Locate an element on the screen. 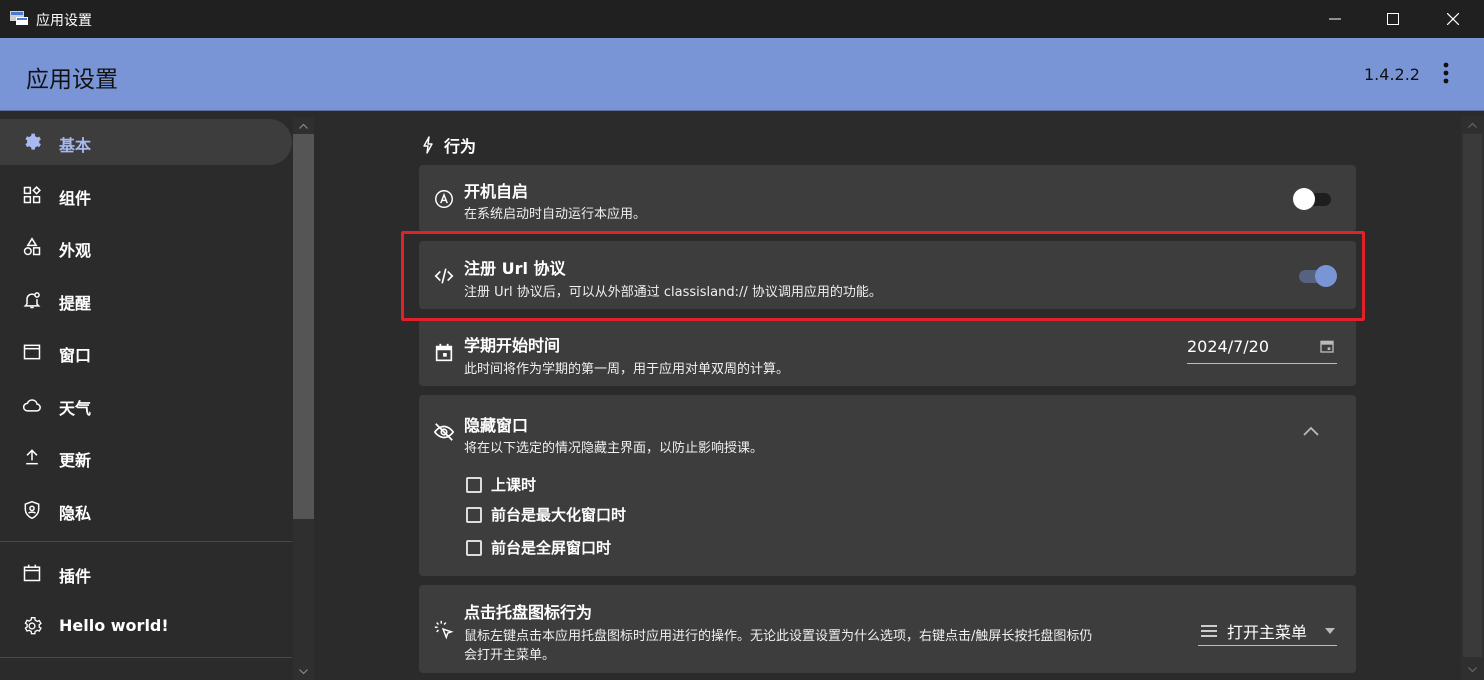  setting-description: 在系统启动时自动运行本应用。 is located at coordinates (555, 214).